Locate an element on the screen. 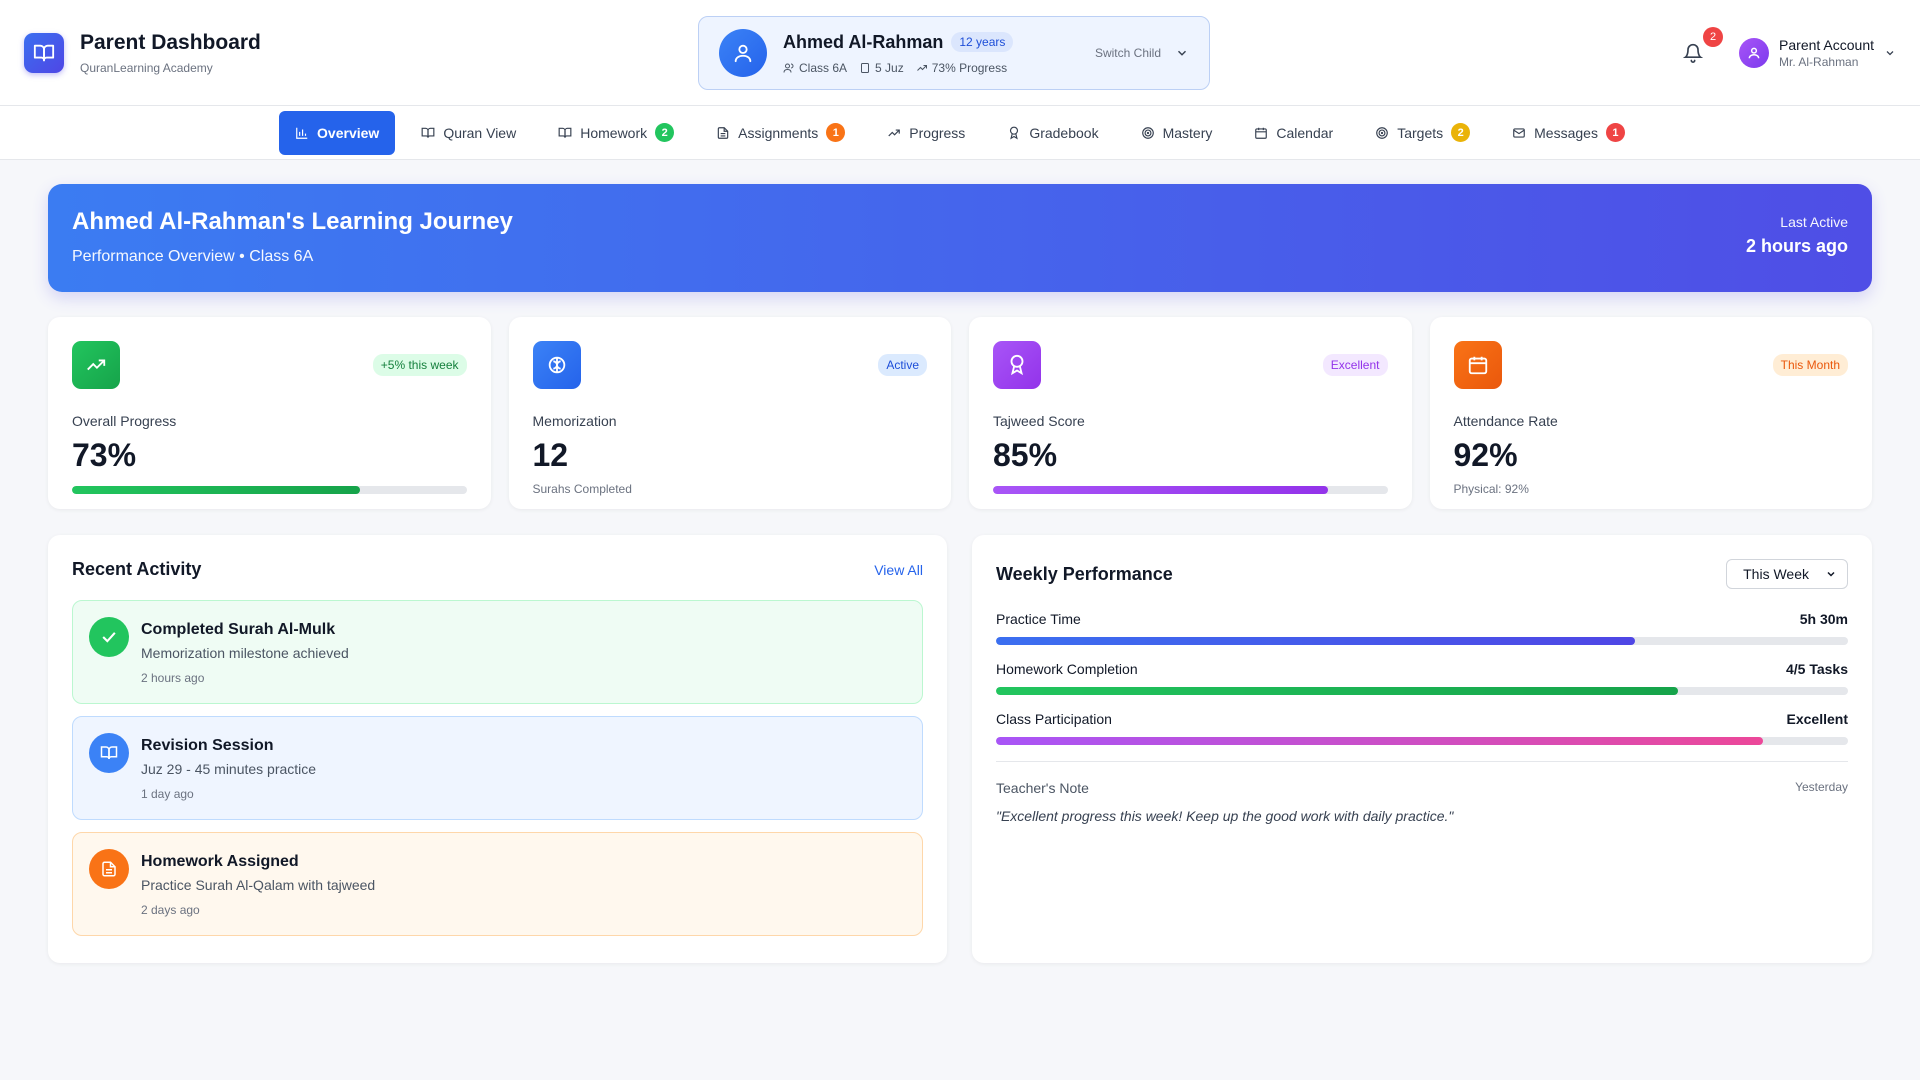 The height and width of the screenshot is (1080, 1920). activity-title: Completed Surah Al-Mulk is located at coordinates (238, 629).